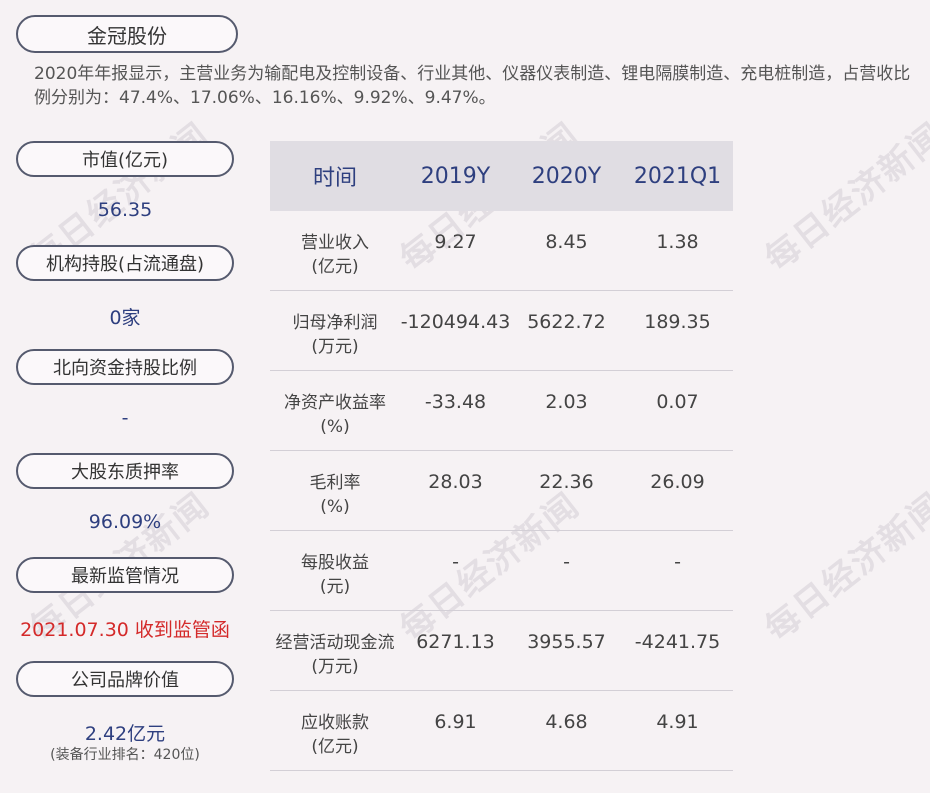 This screenshot has height=793, width=930. Describe the element at coordinates (334, 178) in the screenshot. I see `header-time: 时间` at that location.